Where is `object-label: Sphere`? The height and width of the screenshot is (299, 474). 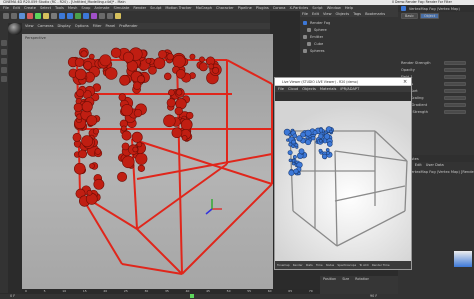 object-label: Sphere is located at coordinates (320, 29).